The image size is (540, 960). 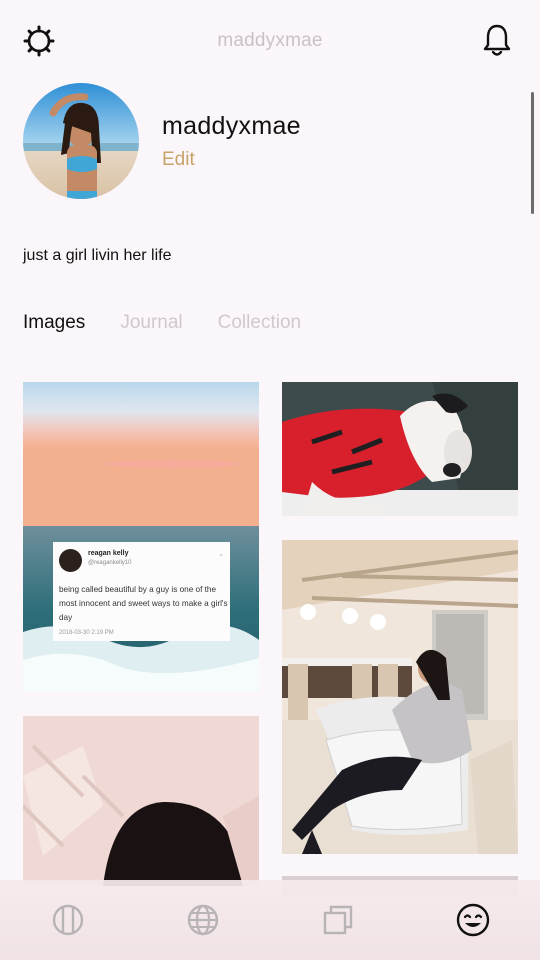 I want to click on chevron-down-icon: ⌄, so click(x=221, y=554).